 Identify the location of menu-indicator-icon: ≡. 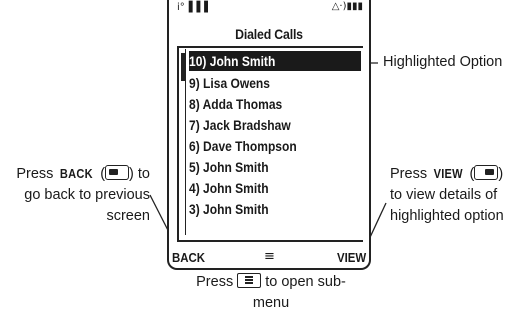
(269, 256).